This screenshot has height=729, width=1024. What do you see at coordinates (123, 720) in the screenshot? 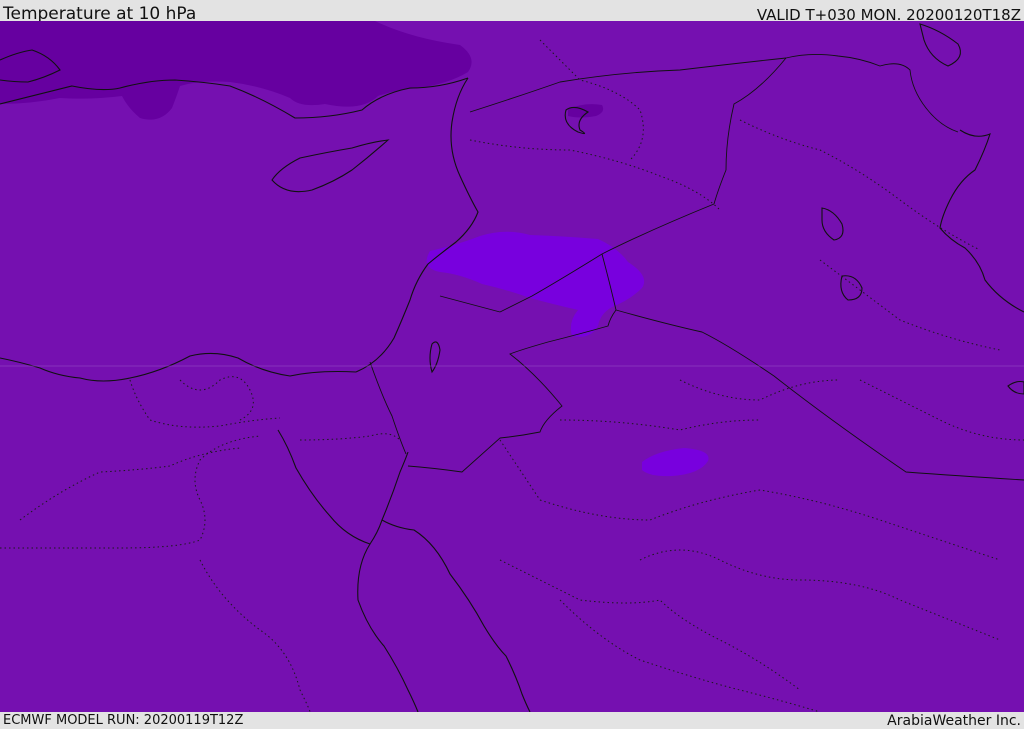
I see `model-run-label: ECMWF MODEL RUN: 20200119T12Z` at bounding box center [123, 720].